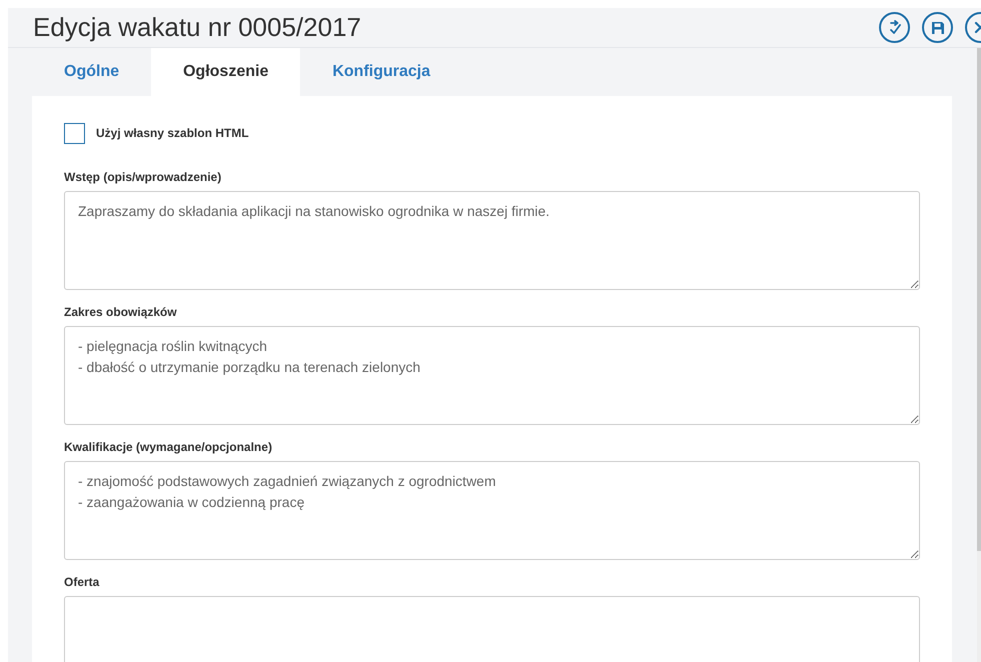 The image size is (981, 662). I want to click on field-label: Oferta, so click(82, 582).